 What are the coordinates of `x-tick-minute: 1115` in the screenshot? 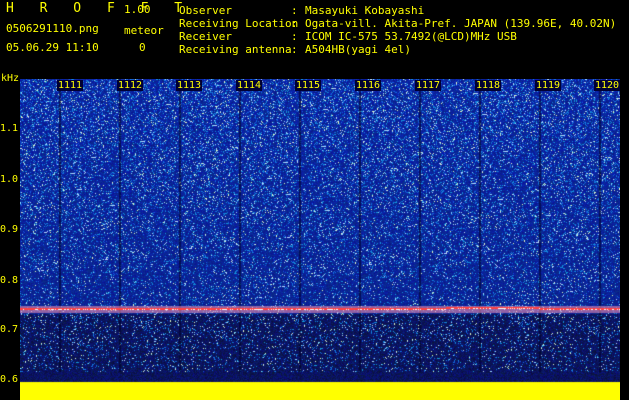 It's located at (308, 85).